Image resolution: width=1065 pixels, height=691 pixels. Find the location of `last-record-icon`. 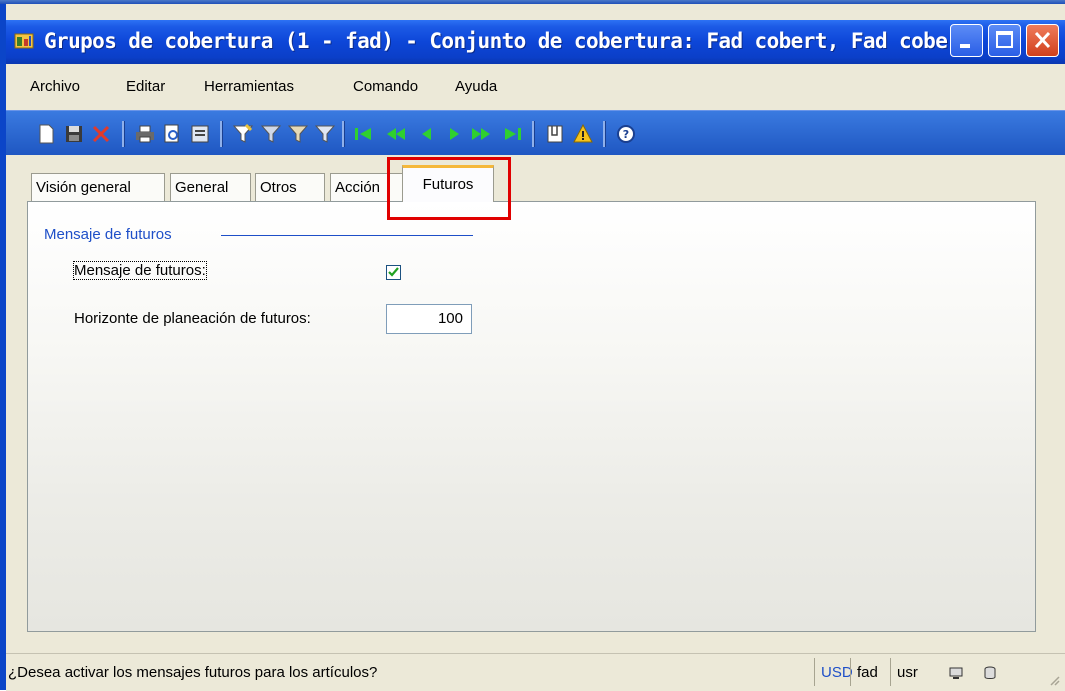

last-record-icon is located at coordinates (513, 134).